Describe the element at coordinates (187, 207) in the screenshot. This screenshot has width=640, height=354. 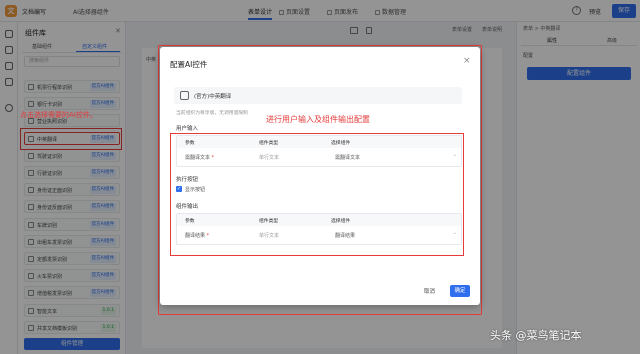
I see `output-label: 组件输出` at that location.